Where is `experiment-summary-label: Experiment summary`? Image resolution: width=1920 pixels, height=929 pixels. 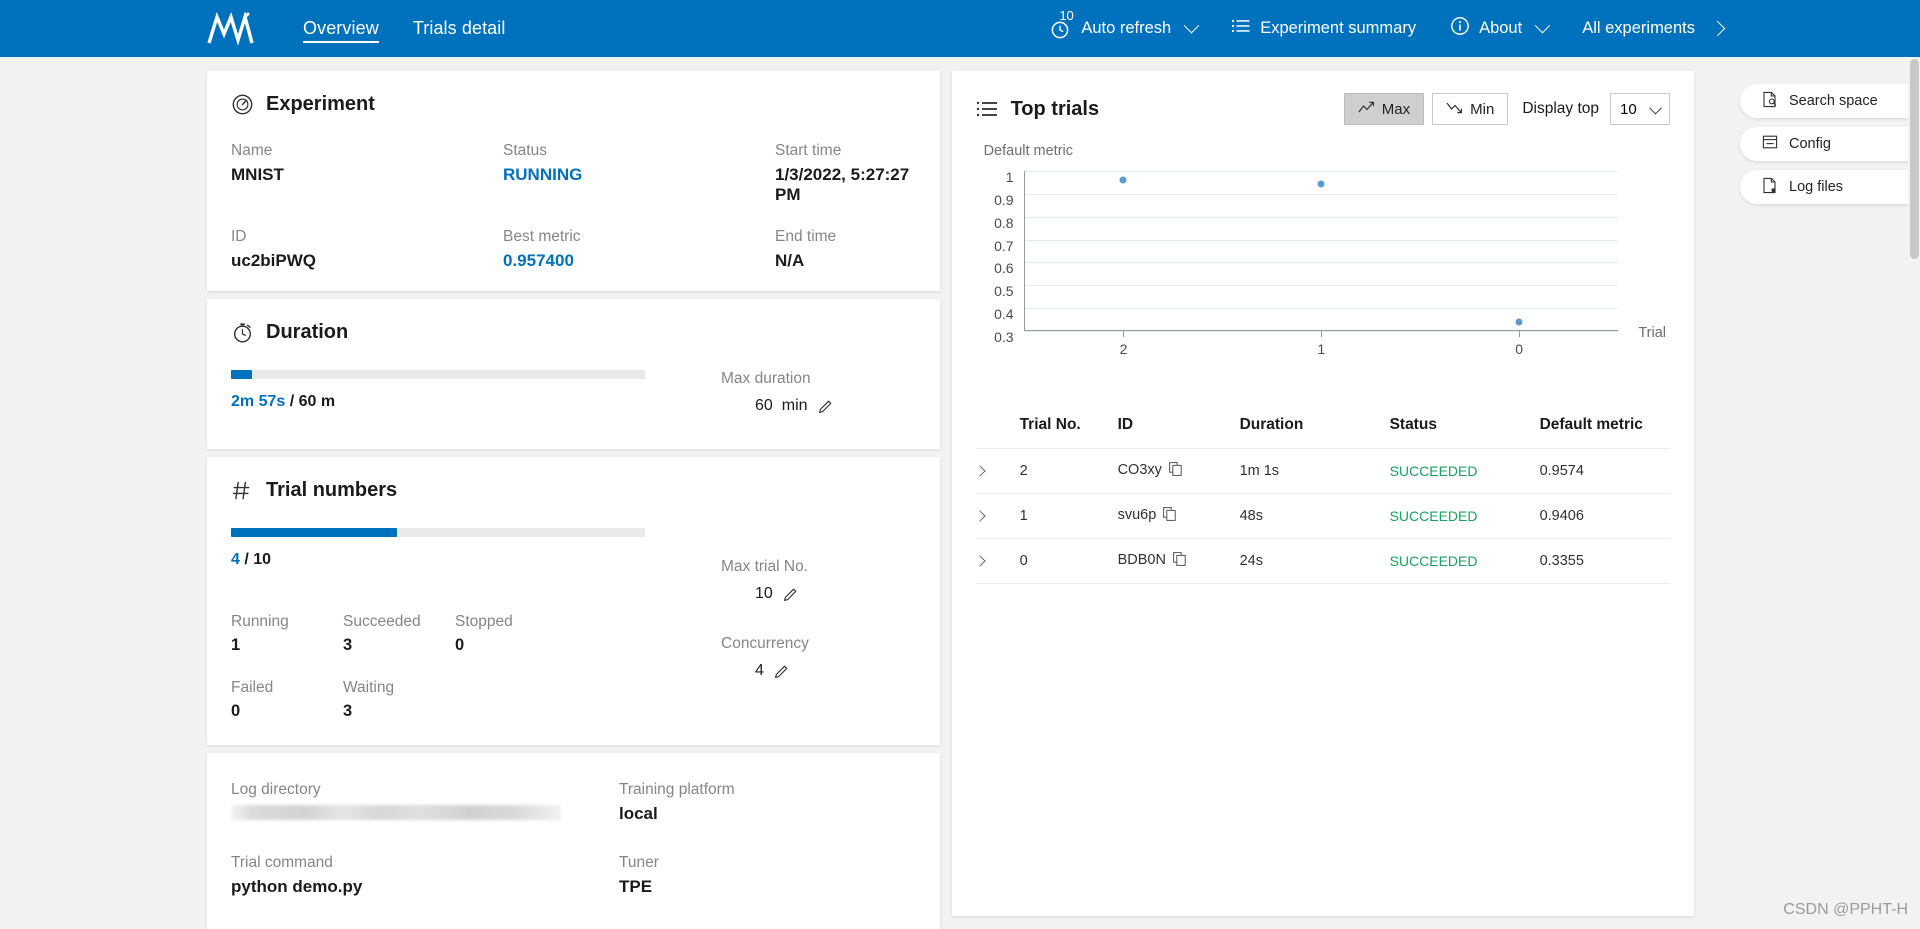
experiment-summary-label: Experiment summary is located at coordinates (1338, 28).